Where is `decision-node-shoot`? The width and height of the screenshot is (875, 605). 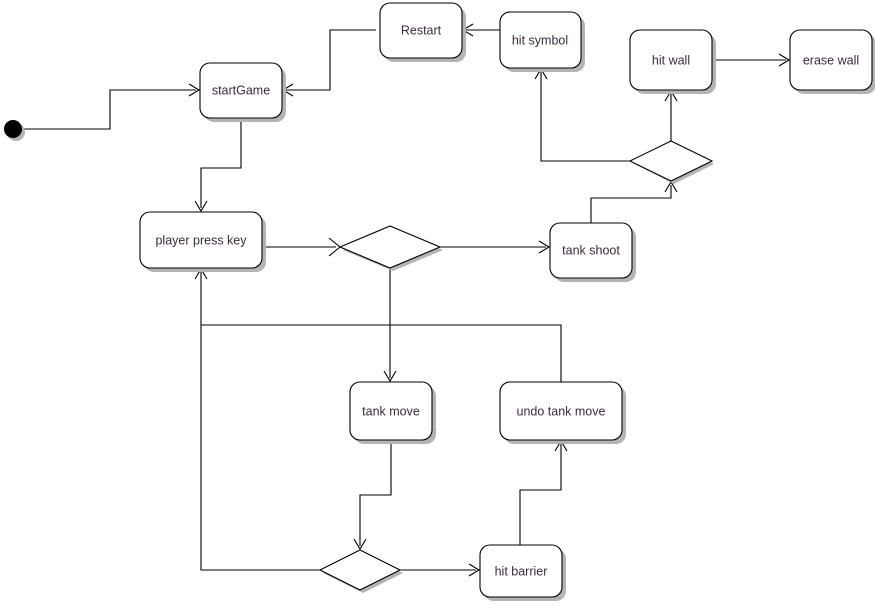
decision-node-shoot is located at coordinates (671, 162).